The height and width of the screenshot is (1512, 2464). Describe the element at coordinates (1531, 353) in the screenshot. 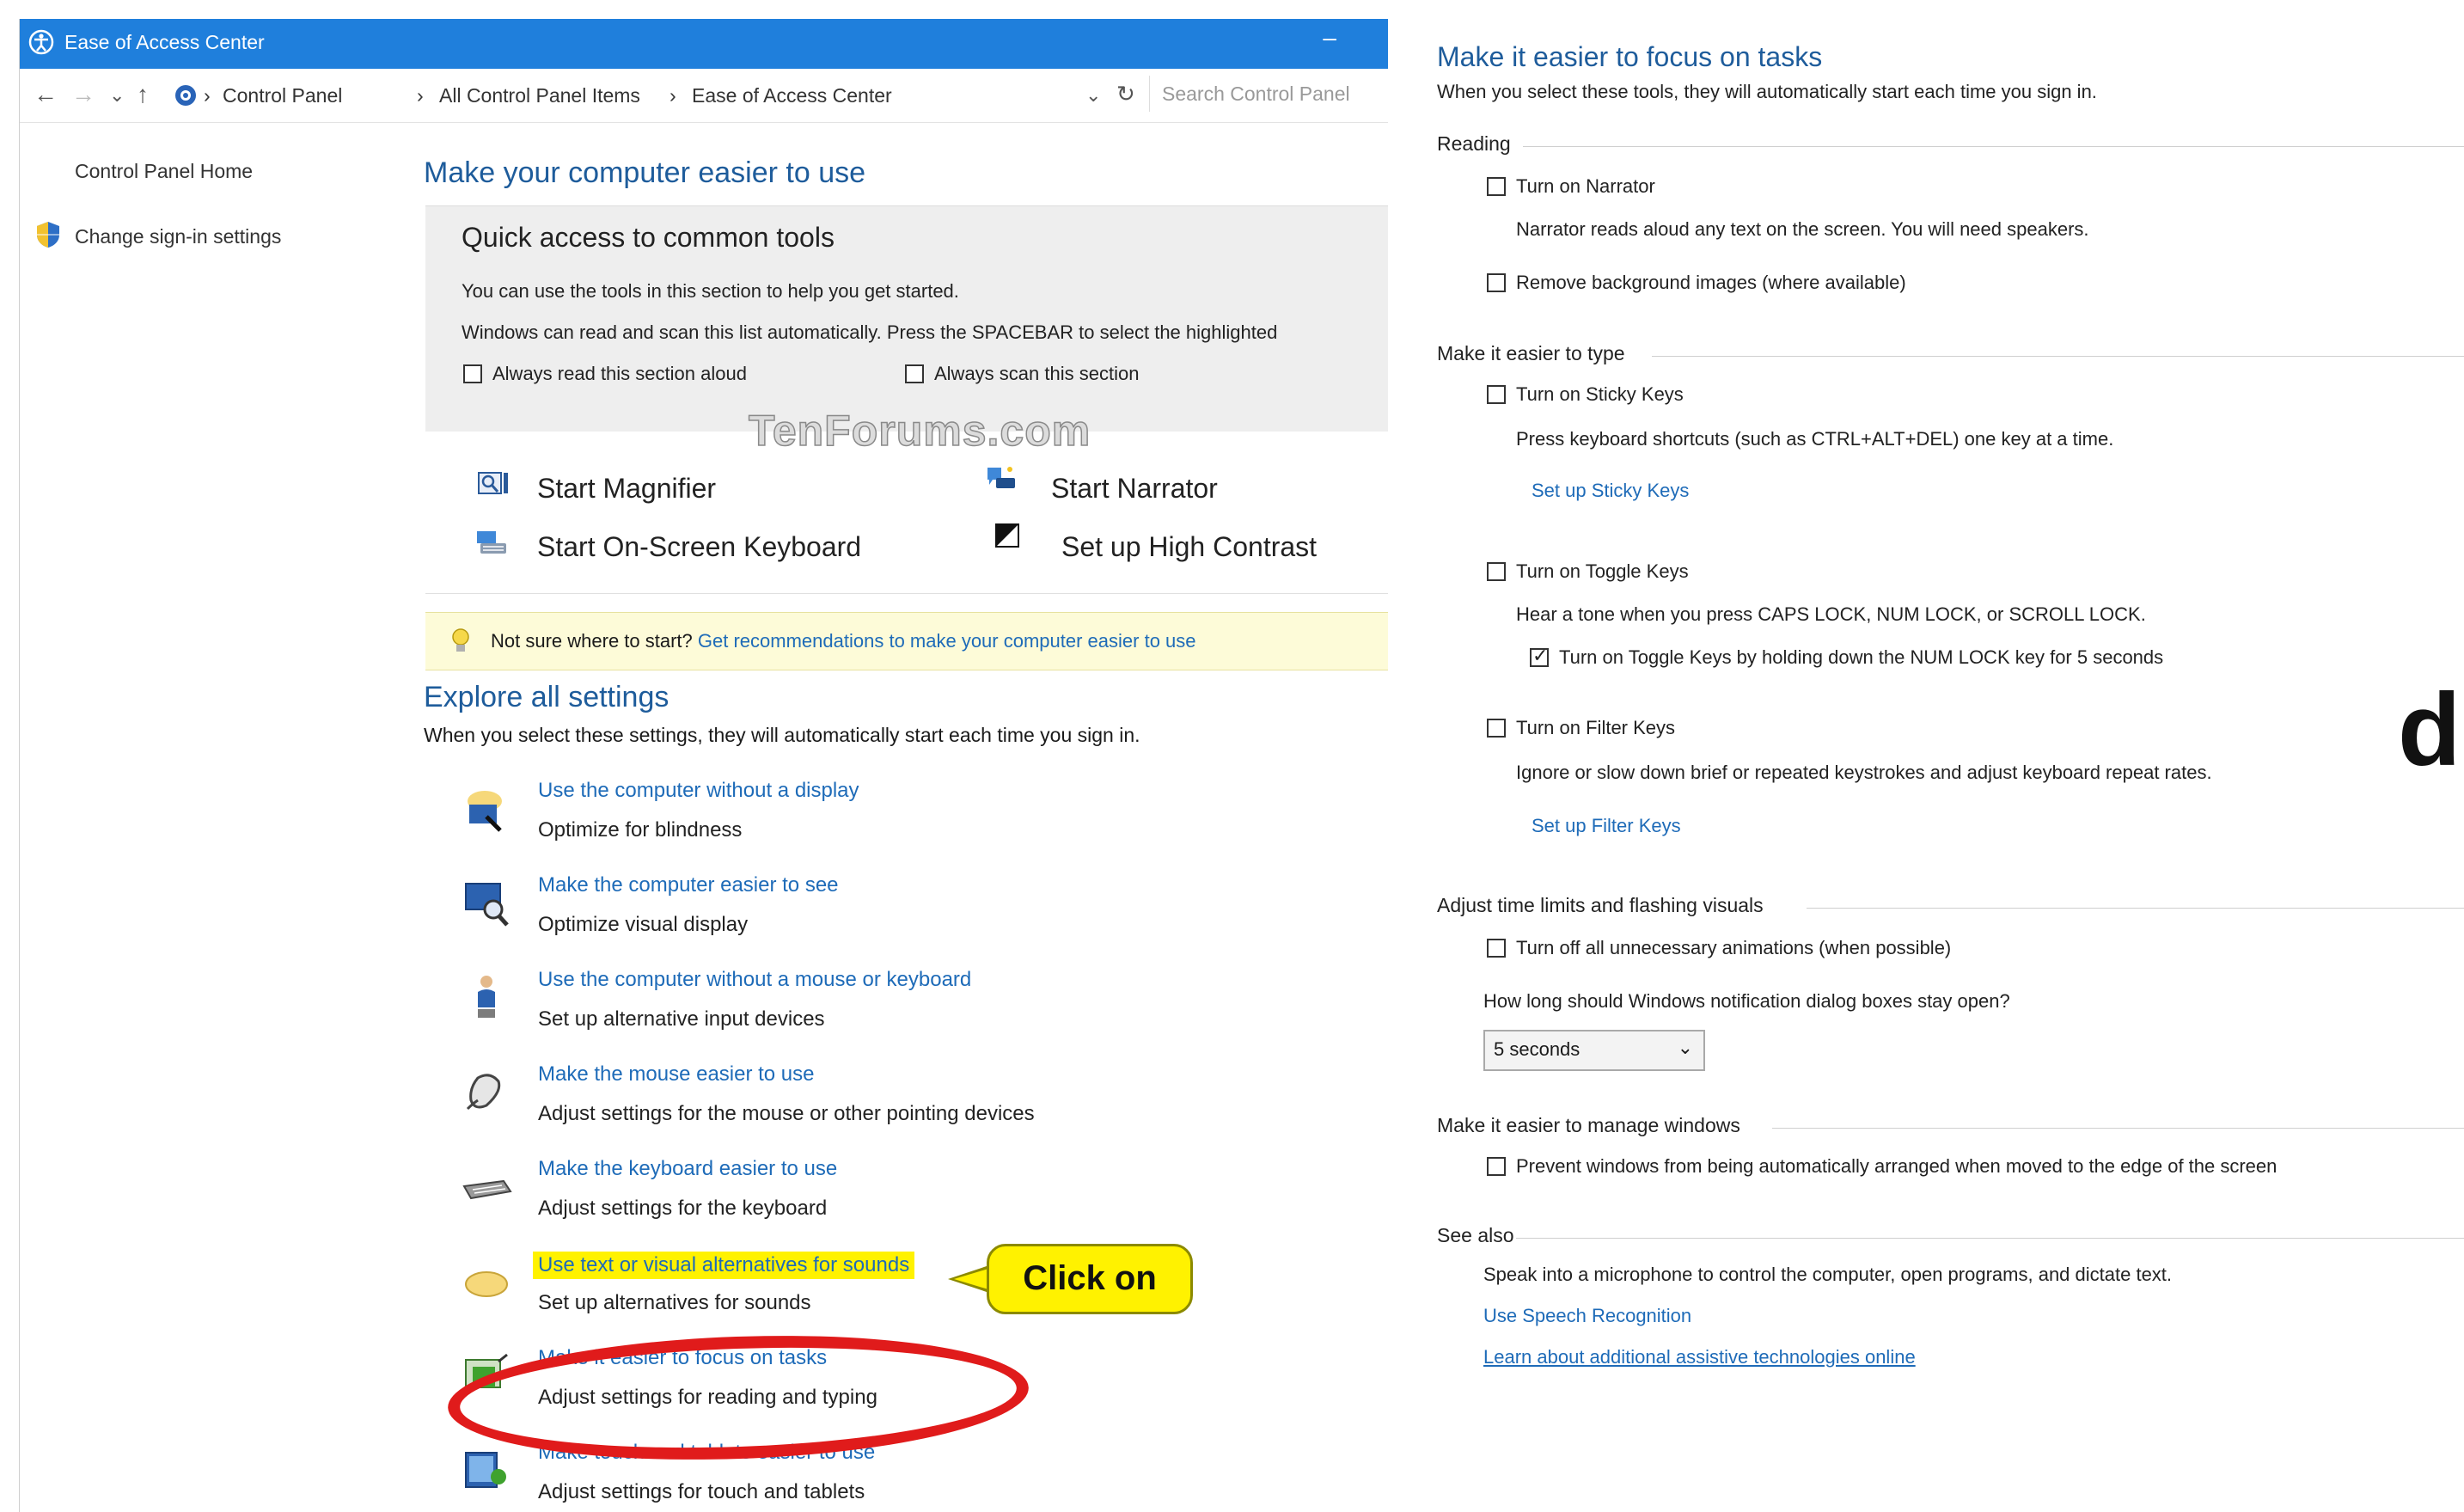

I see `group-typing: Make it easier to type` at that location.